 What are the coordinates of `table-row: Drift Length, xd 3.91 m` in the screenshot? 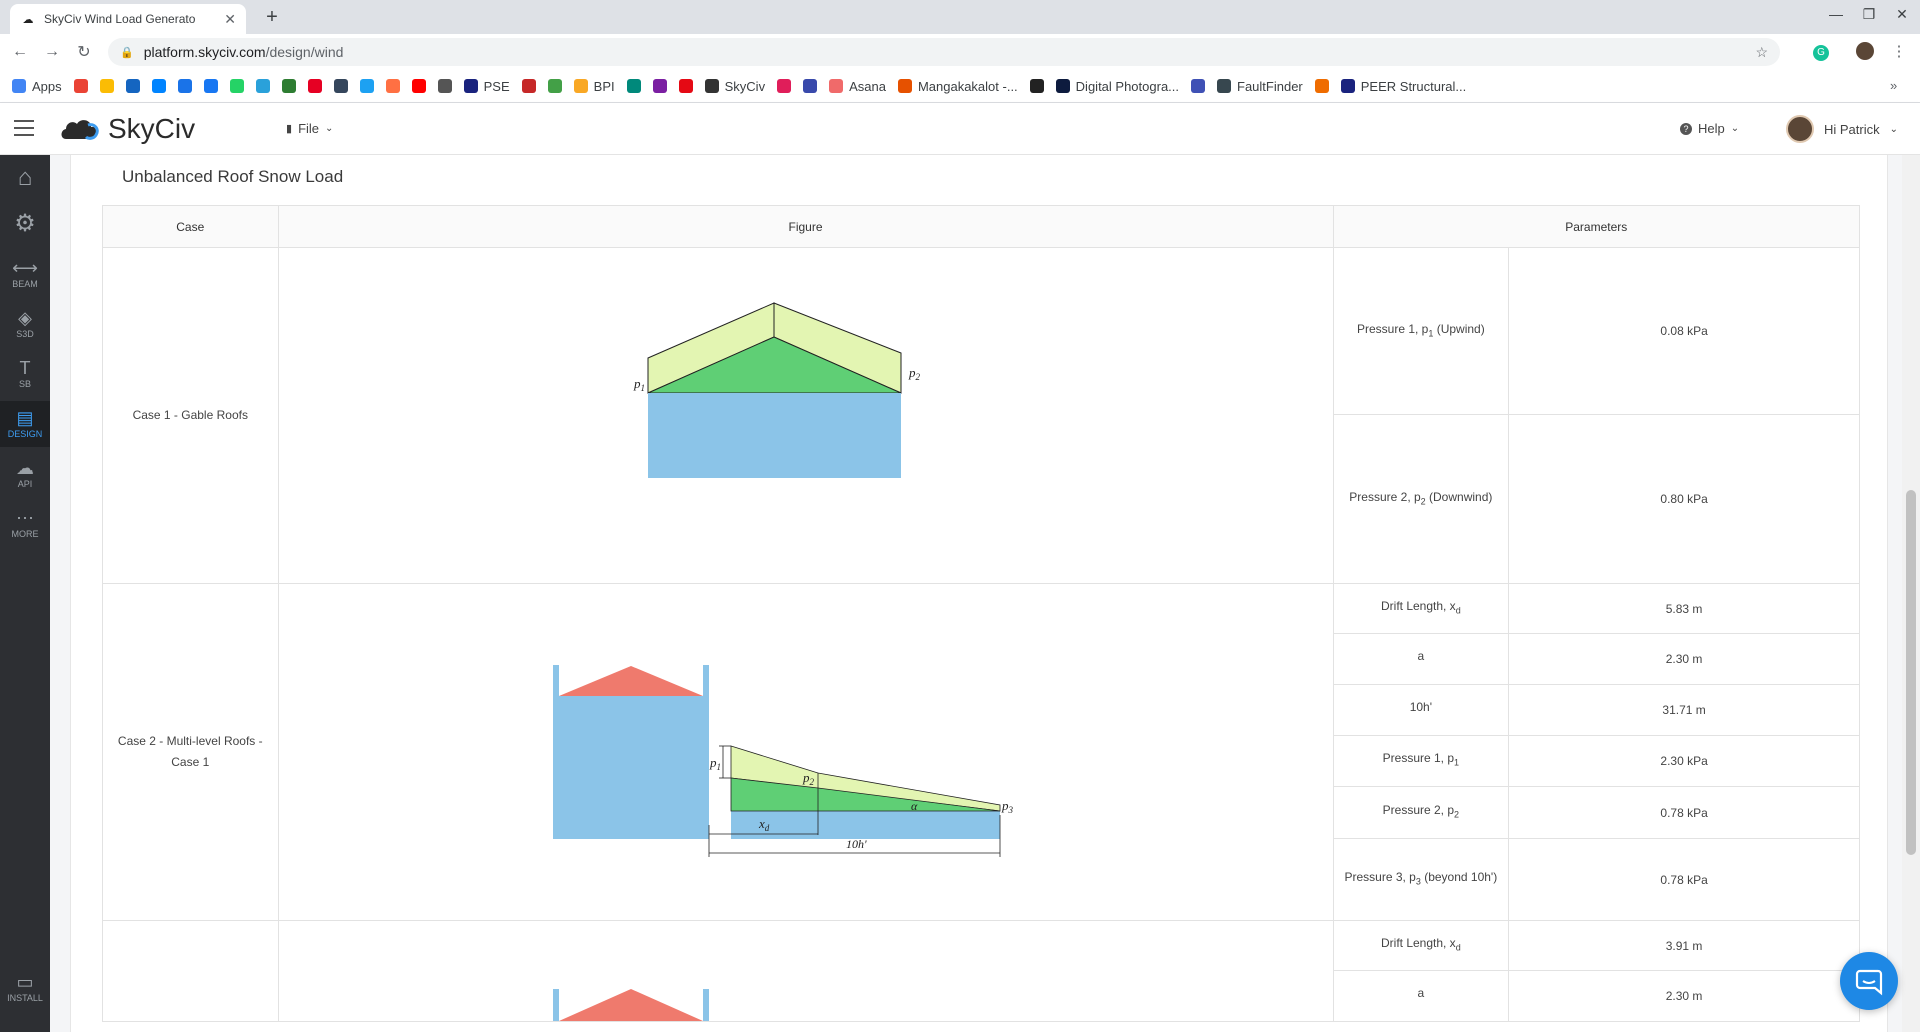 It's located at (981, 971).